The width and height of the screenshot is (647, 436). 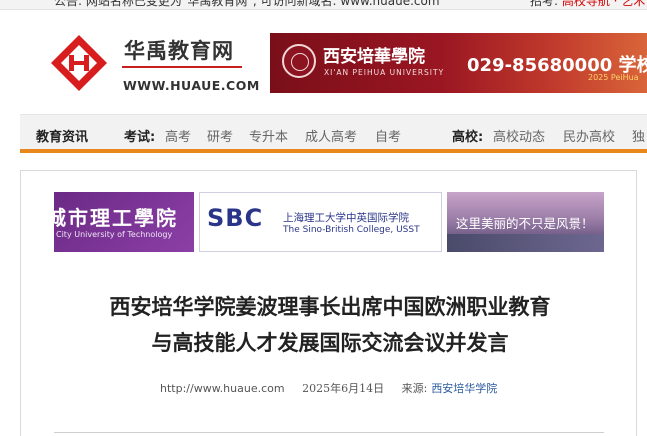 I want to click on ad1-subtitle: City University of Technology, so click(x=114, y=234).